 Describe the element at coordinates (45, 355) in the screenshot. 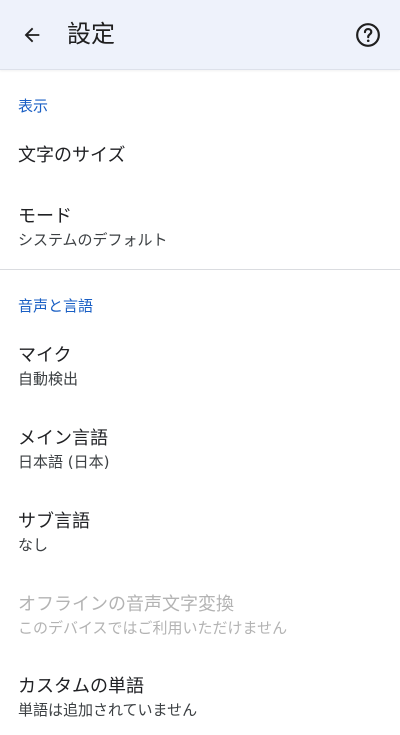

I see `setting-item-label: マイク` at that location.